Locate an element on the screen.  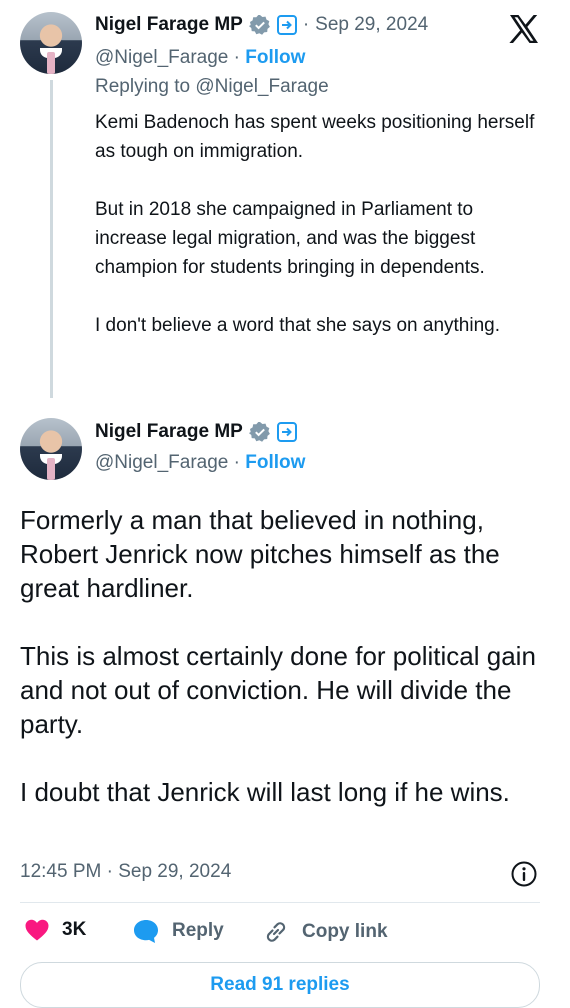
main-author-avatar is located at coordinates (51, 449).